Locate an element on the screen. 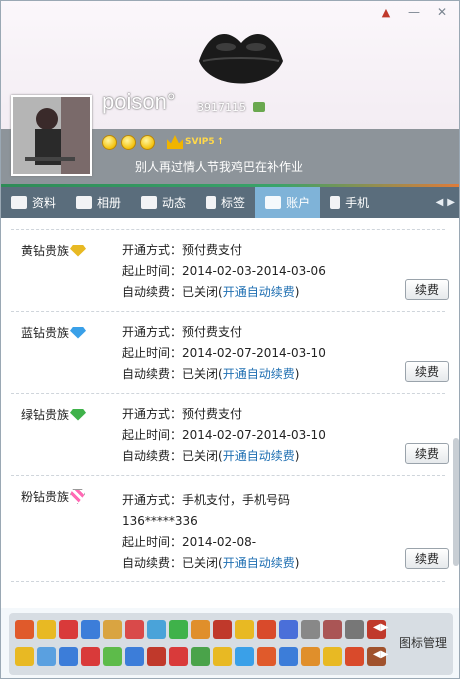  tab-label: 动态 is located at coordinates (174, 203).